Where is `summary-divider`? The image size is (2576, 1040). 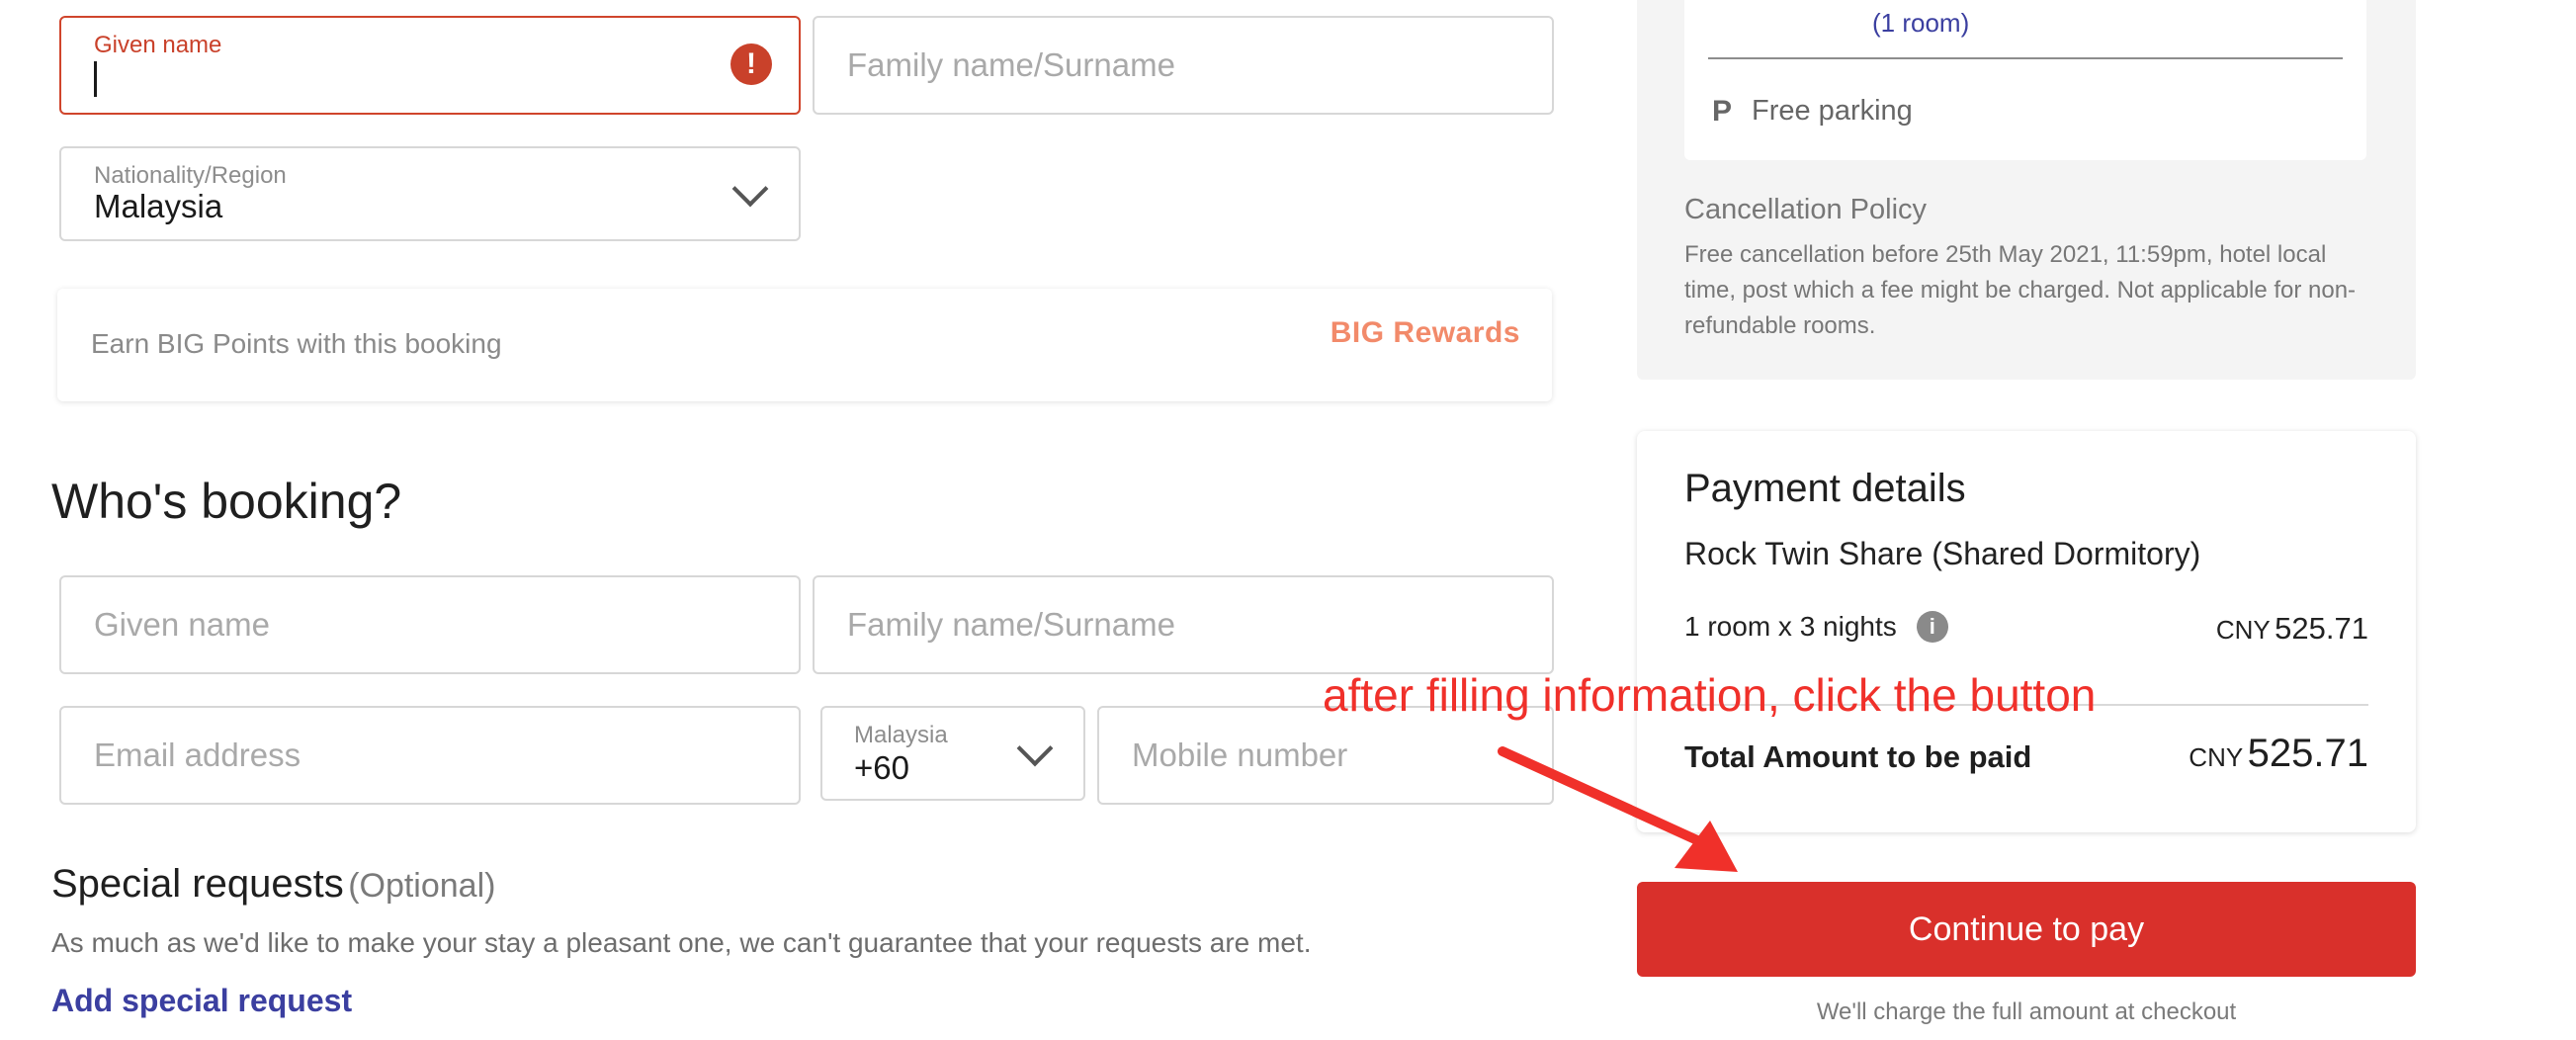 summary-divider is located at coordinates (2025, 58).